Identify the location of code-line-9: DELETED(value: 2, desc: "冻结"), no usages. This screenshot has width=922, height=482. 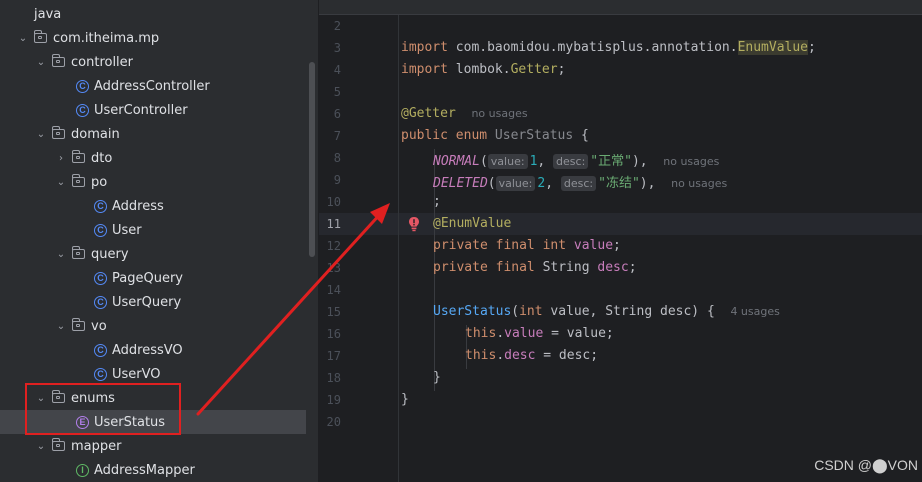
(580, 181).